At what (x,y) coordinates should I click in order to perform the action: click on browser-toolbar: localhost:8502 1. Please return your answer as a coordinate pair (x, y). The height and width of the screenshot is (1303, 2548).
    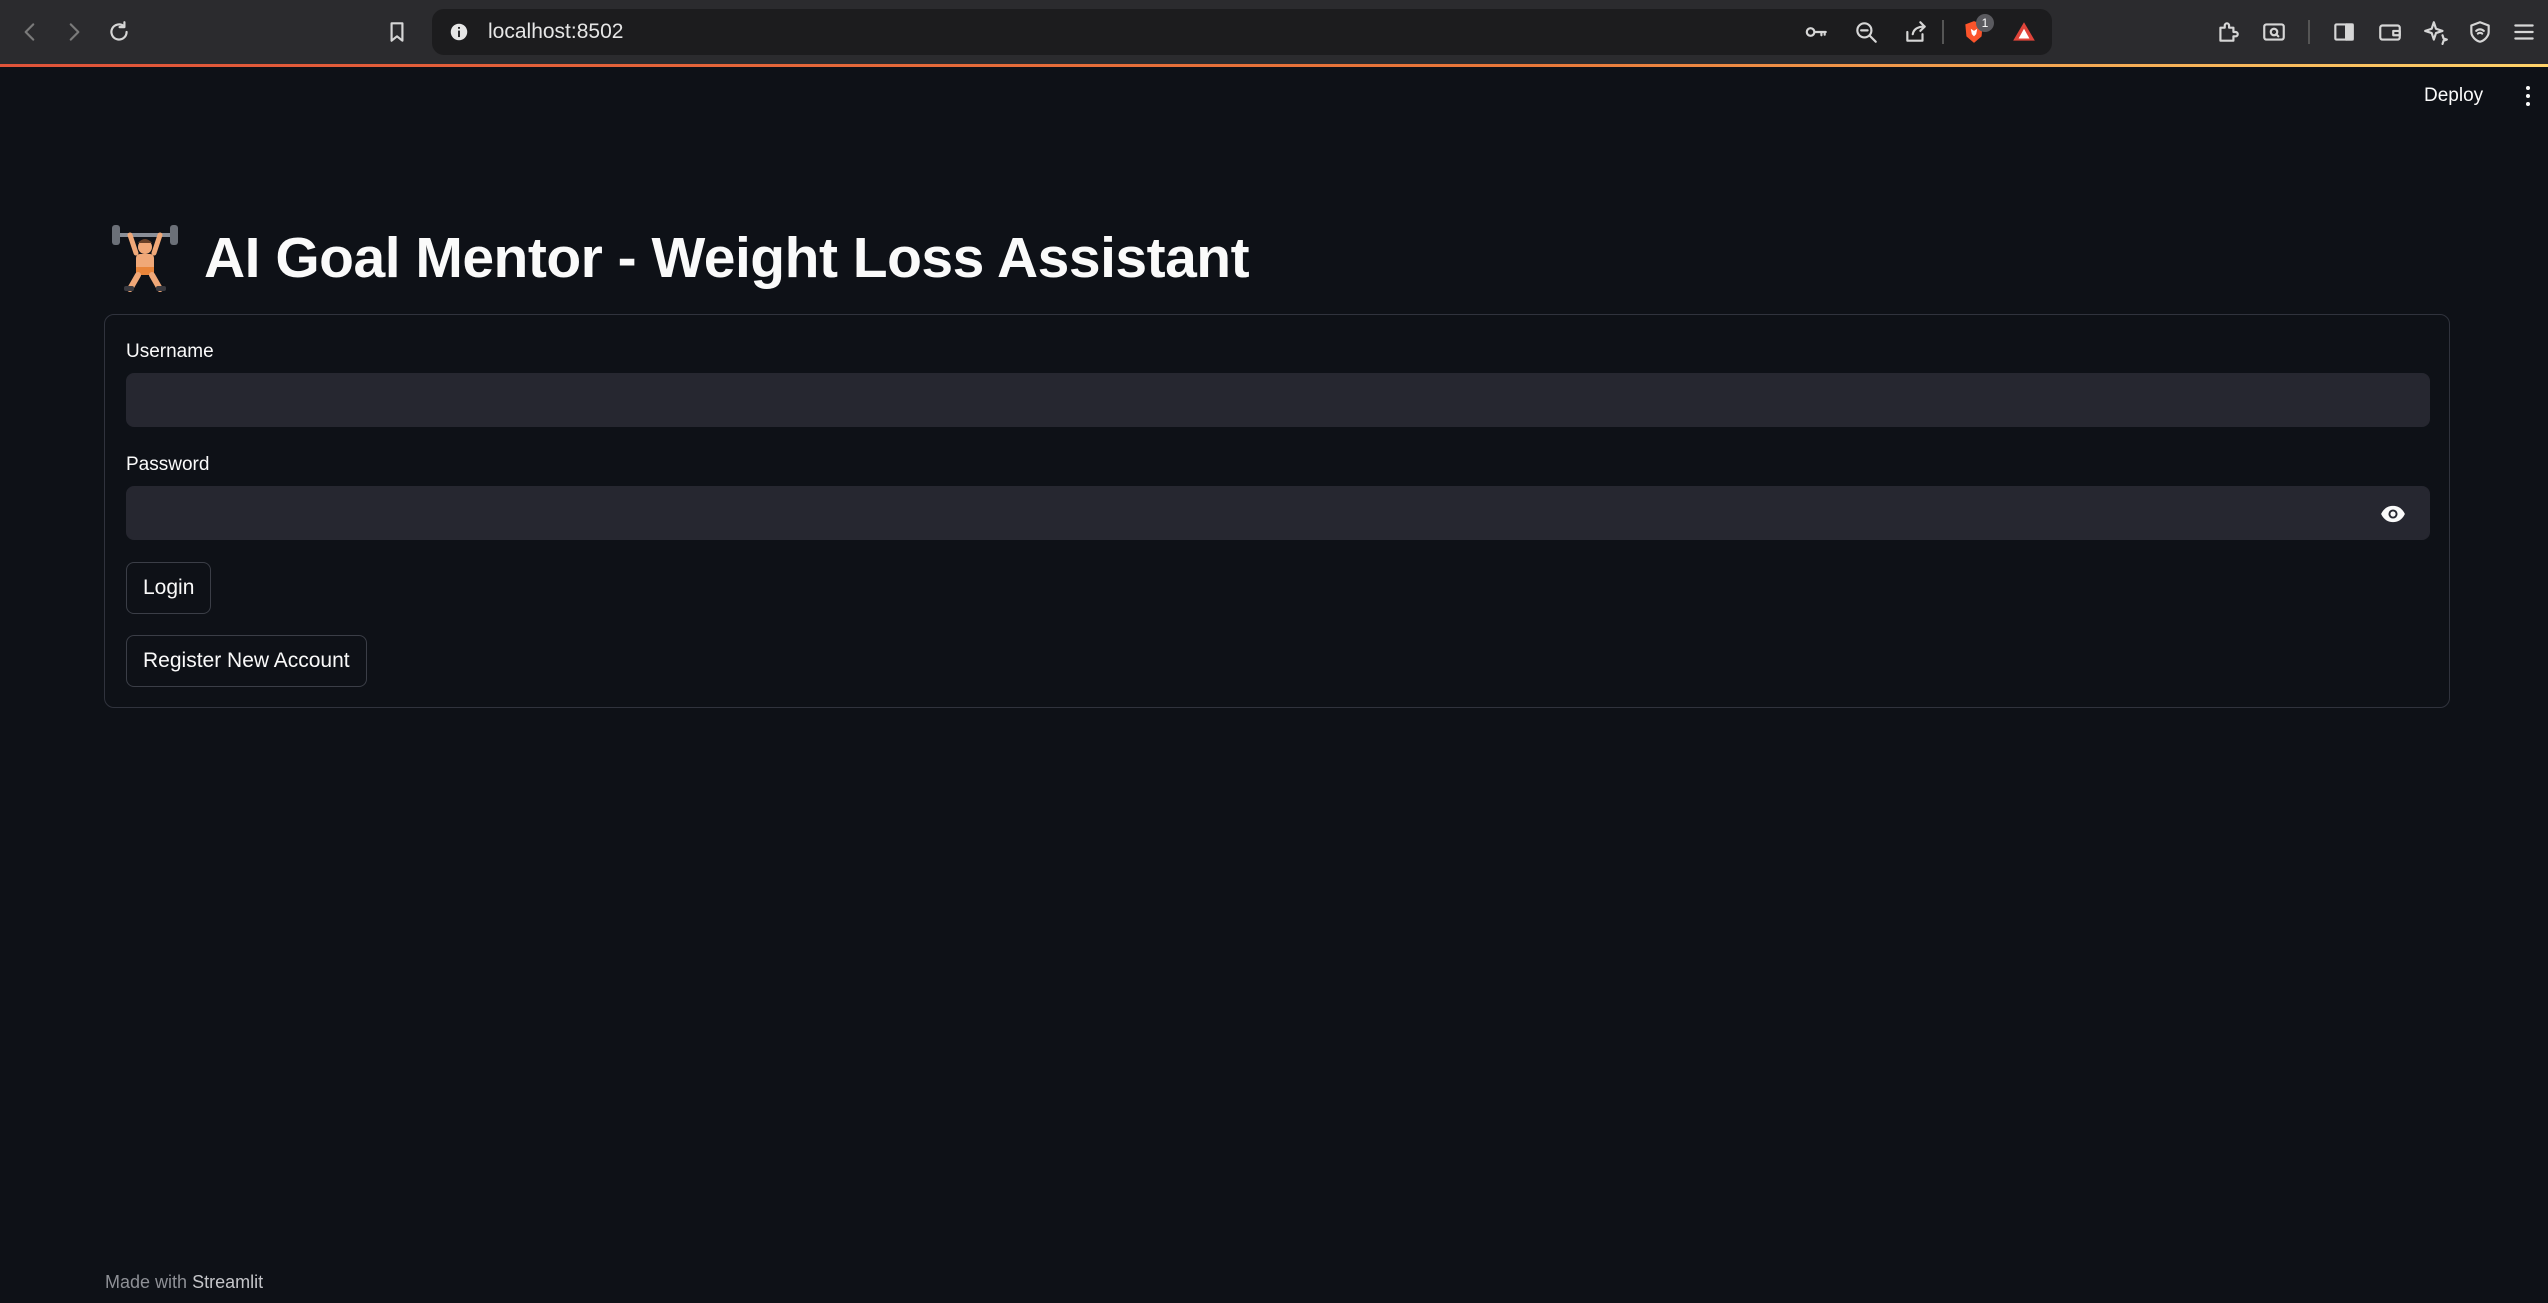
    Looking at the image, I should click on (1274, 32).